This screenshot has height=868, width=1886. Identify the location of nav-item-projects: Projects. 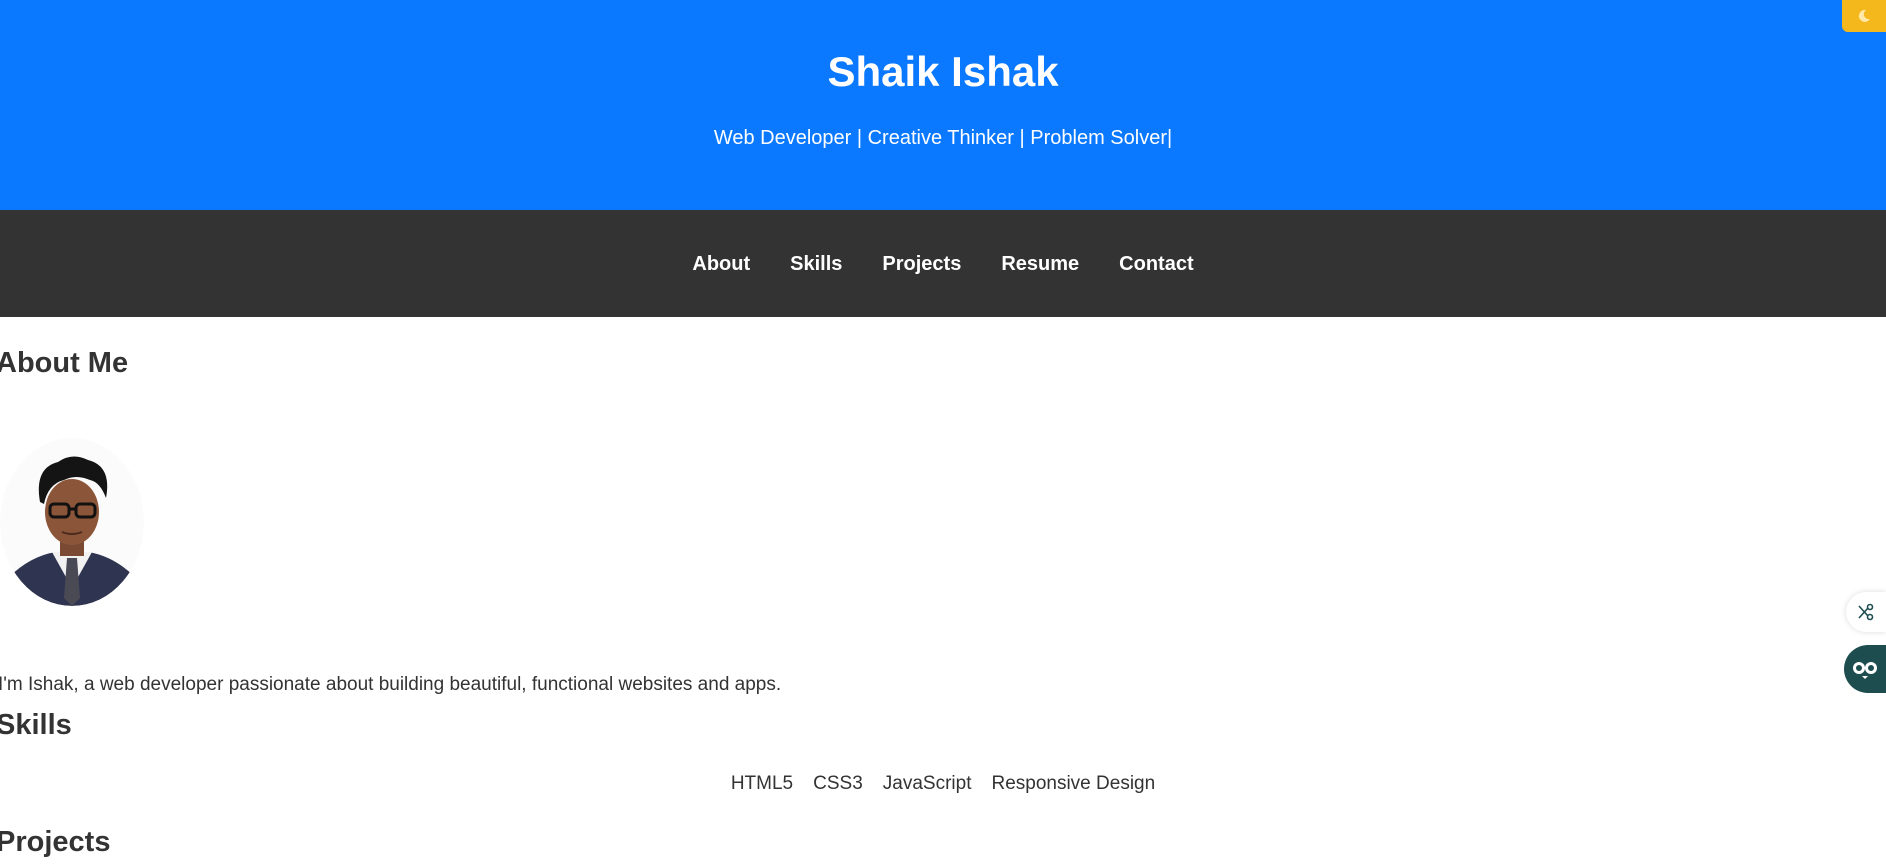
(921, 264).